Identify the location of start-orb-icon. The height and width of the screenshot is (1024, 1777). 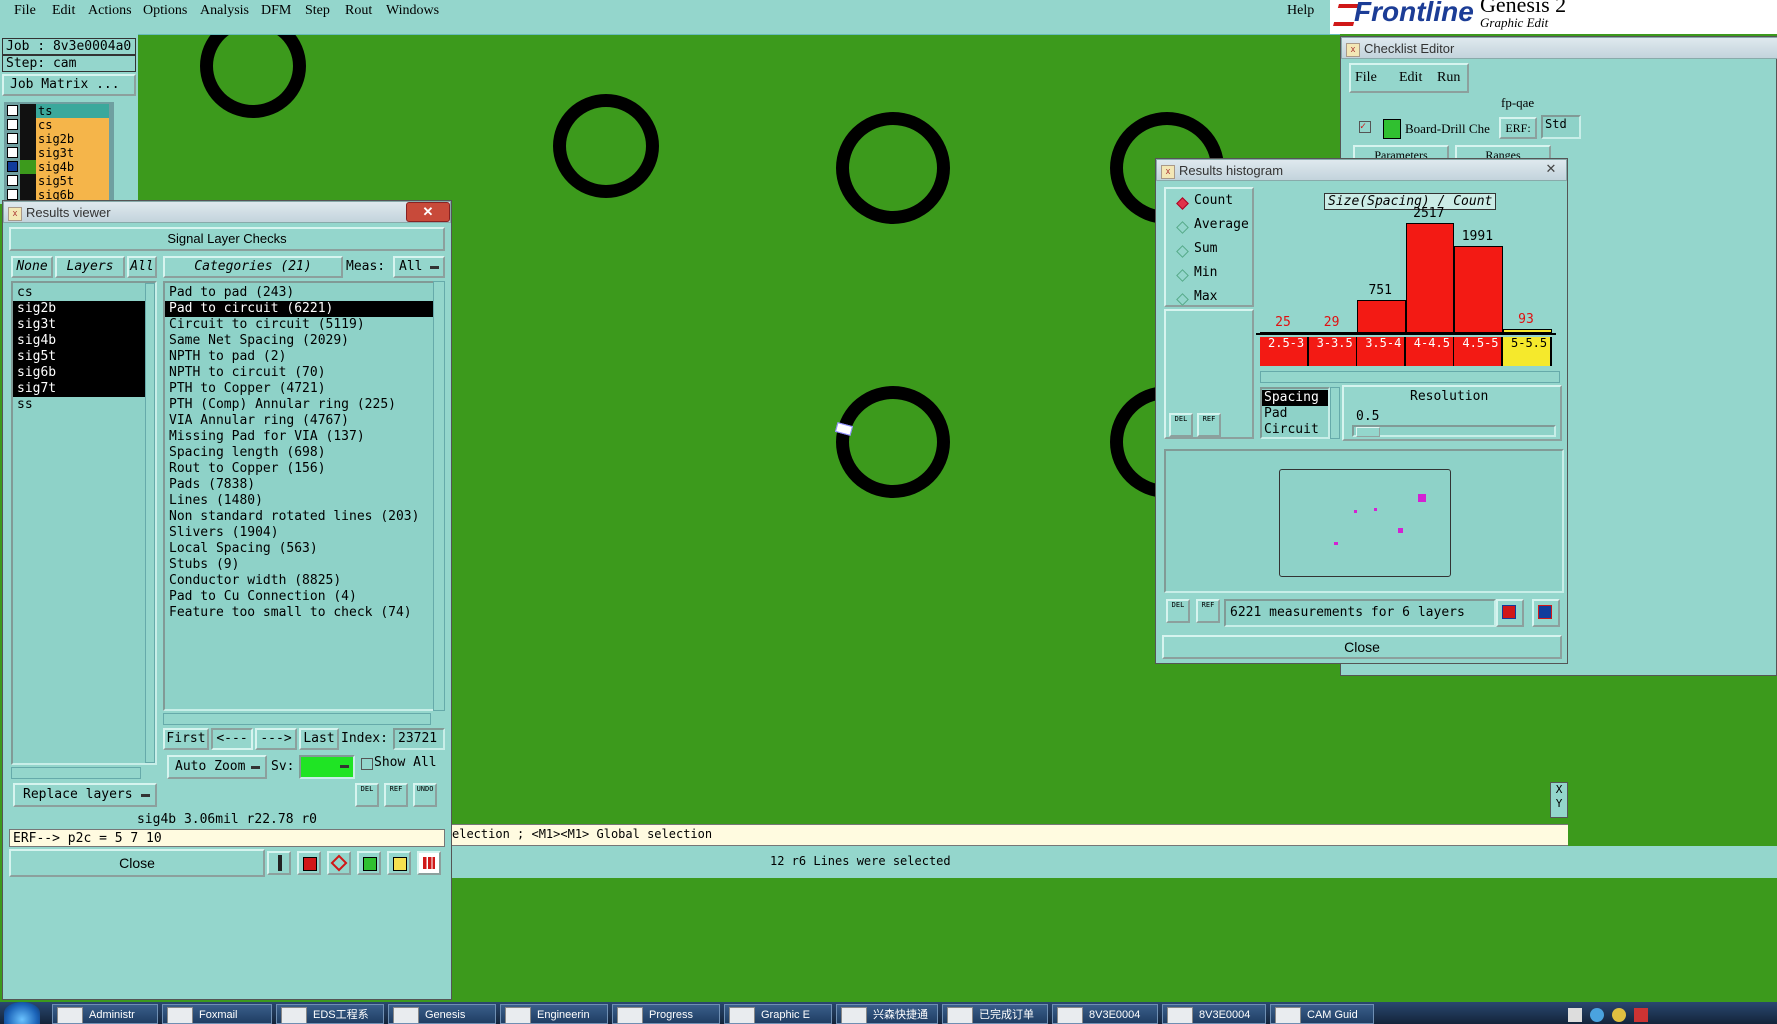
(22, 1013).